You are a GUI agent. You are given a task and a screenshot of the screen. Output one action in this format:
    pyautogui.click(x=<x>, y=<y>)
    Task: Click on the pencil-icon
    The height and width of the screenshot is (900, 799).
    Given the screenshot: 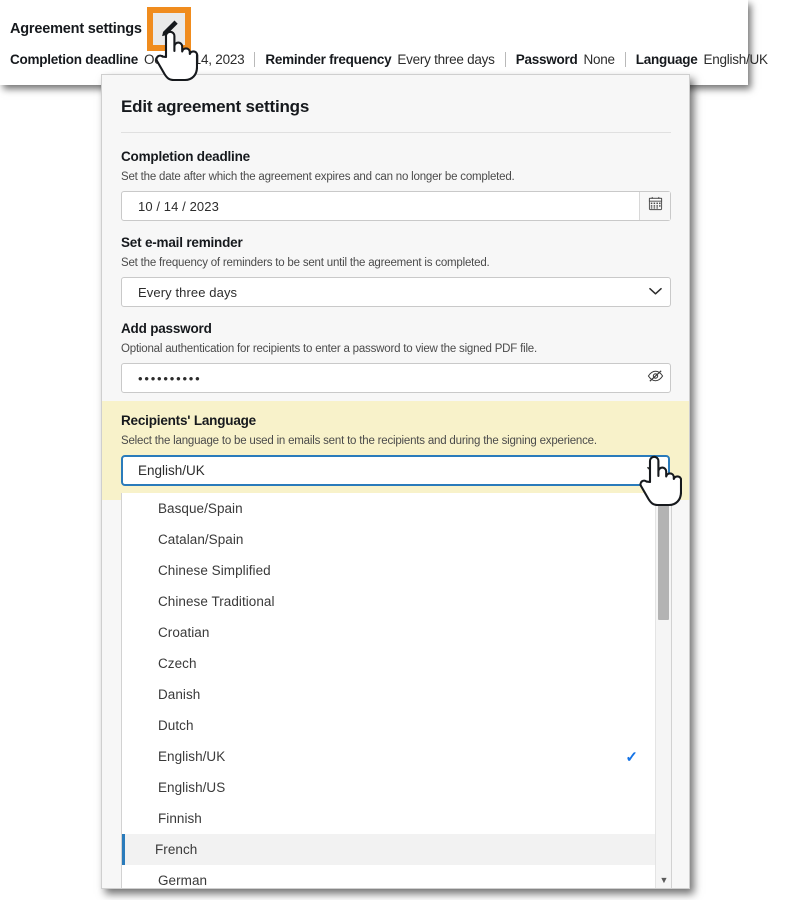 What is the action you would take?
    pyautogui.click(x=169, y=29)
    